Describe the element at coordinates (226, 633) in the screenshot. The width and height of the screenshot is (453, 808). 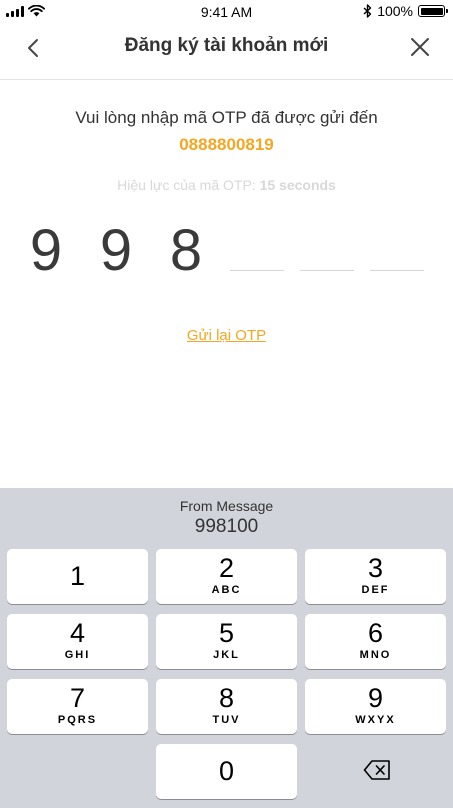
I see `key-number: 5` at that location.